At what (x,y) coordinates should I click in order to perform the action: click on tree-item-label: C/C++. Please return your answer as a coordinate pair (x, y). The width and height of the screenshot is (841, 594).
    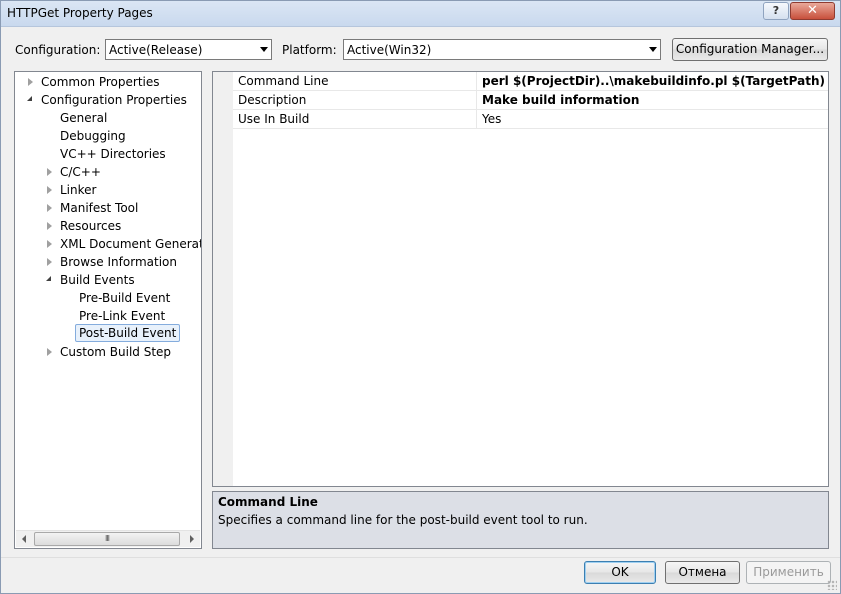
    Looking at the image, I should click on (80, 172).